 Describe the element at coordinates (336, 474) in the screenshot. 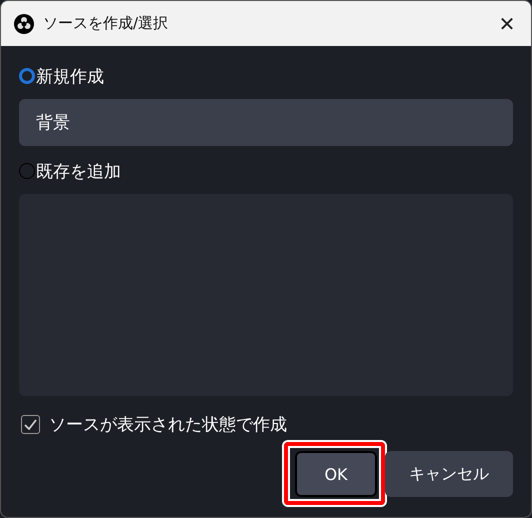

I see `dialog-button: OK` at that location.